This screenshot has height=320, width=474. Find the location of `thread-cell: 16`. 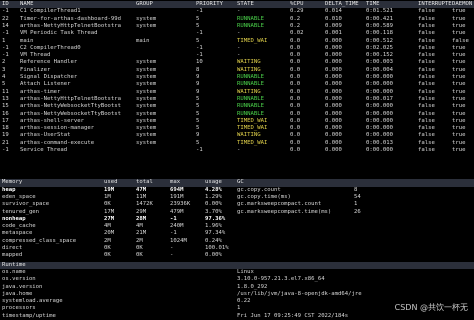

thread-cell: 16 is located at coordinates (5, 113).